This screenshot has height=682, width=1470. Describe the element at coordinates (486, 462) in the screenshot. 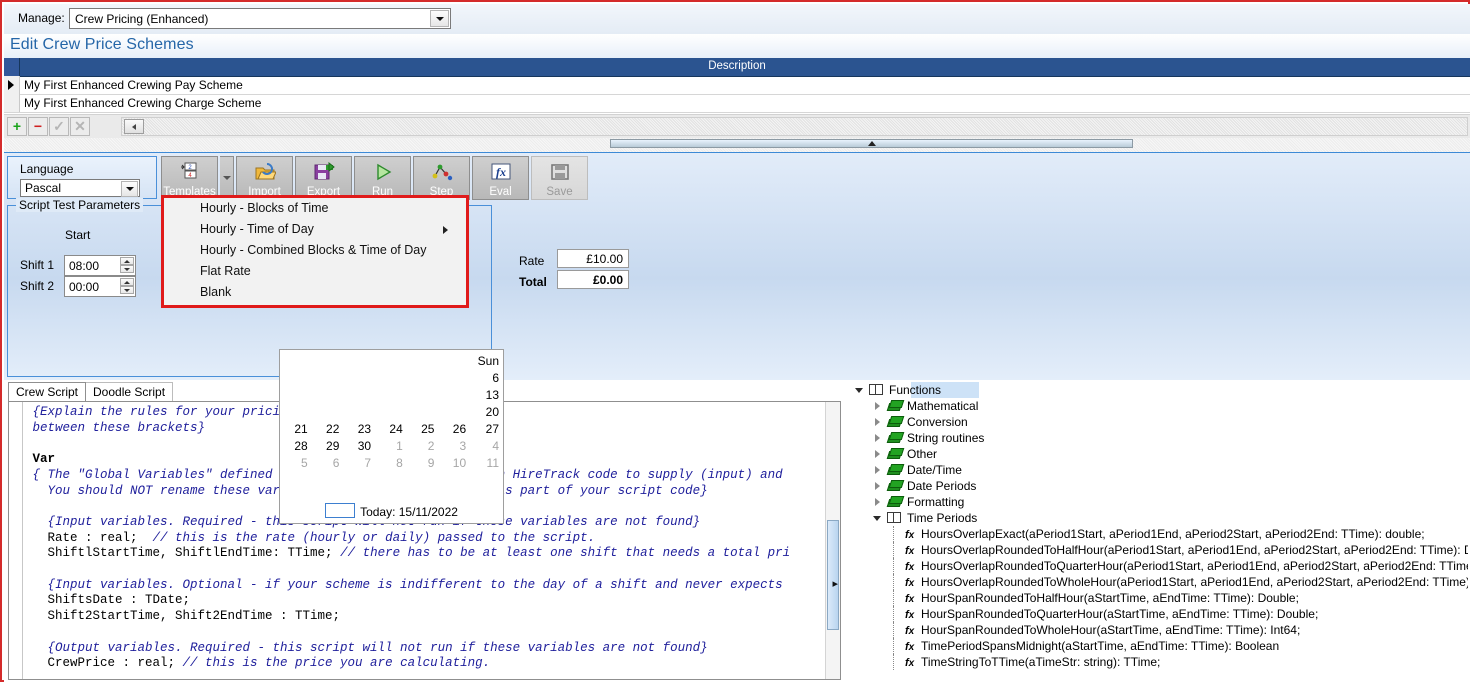

I see `calendar-day: 11` at that location.